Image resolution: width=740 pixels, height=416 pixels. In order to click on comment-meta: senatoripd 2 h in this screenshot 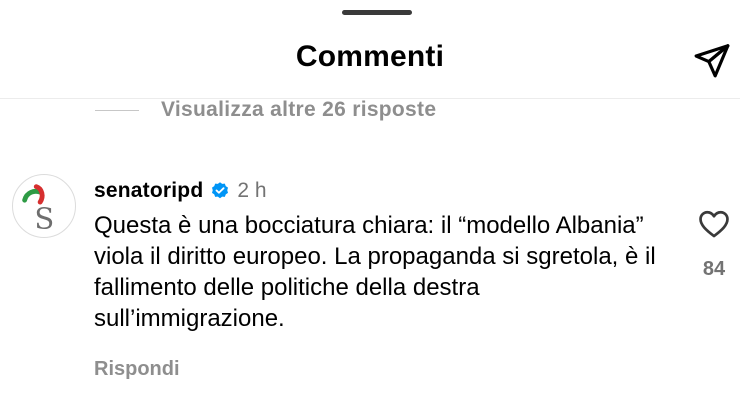, I will do `click(180, 191)`.